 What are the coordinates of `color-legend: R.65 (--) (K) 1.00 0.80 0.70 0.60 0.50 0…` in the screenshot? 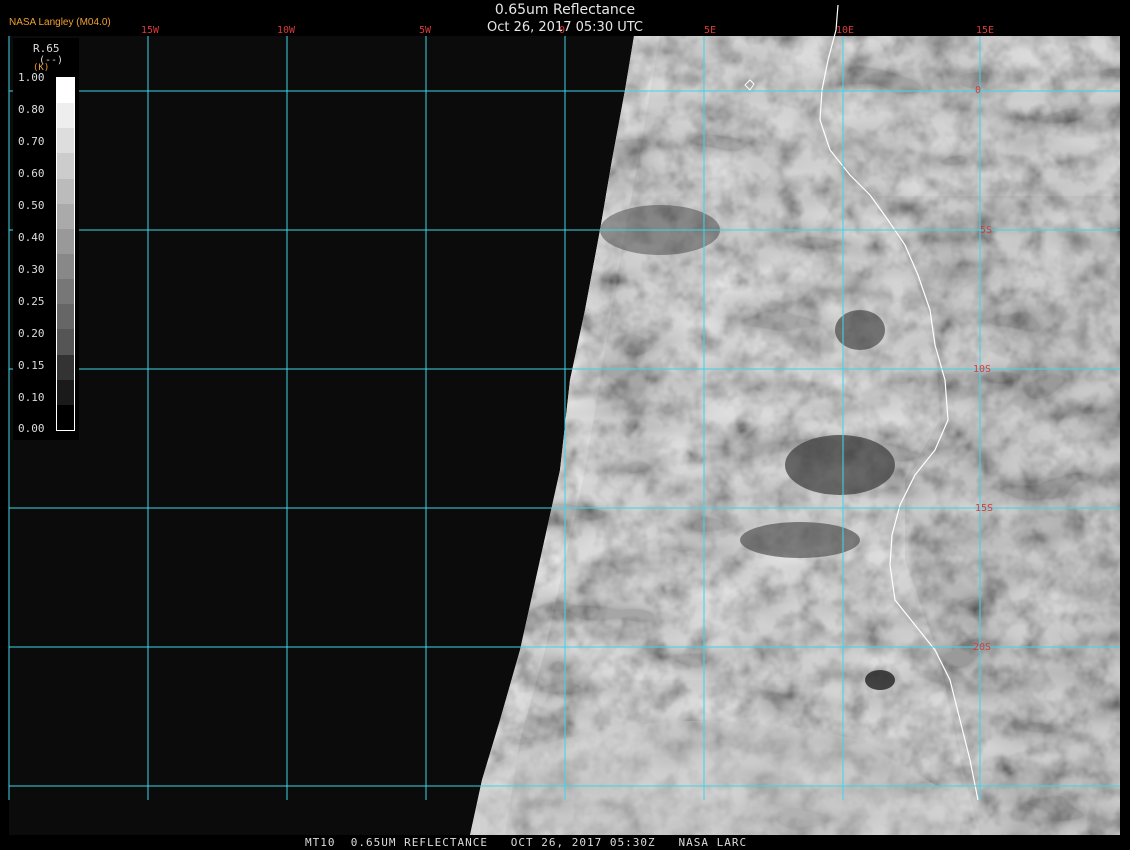 It's located at (46, 239).